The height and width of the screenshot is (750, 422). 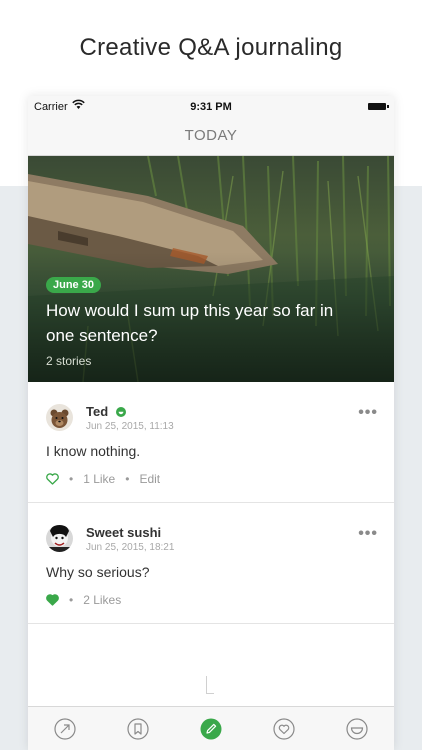 I want to click on post-actions: • 2 Likes, so click(x=83, y=600).